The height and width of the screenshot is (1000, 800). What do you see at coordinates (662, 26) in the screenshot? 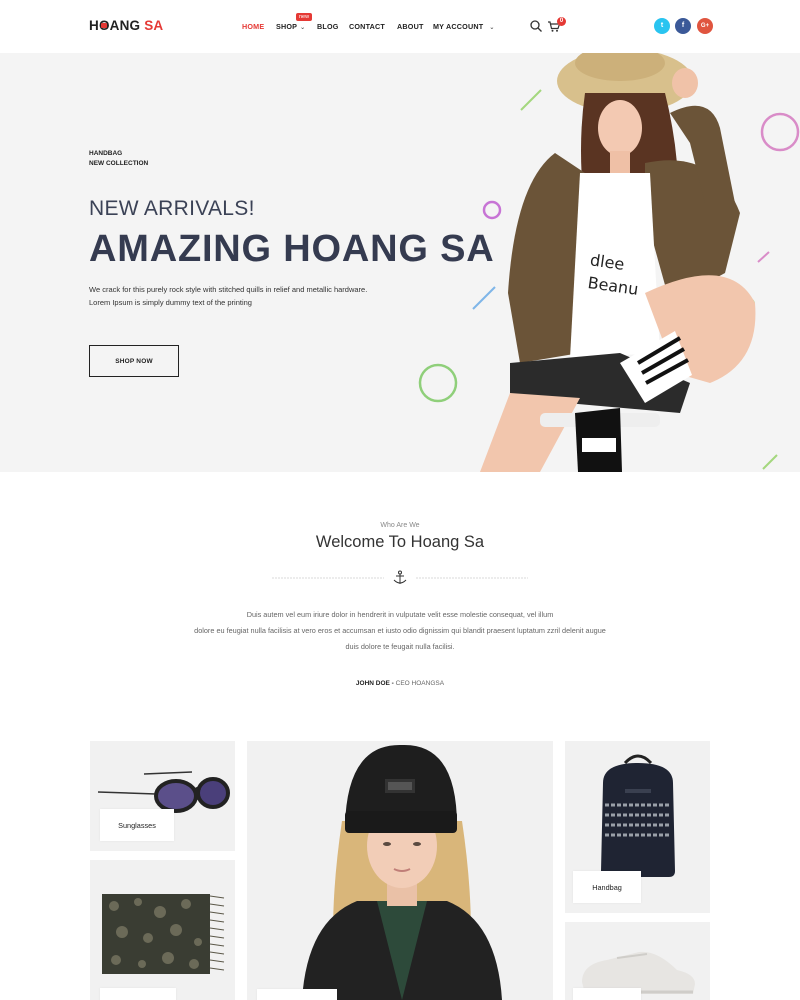
I see `twitter-icon: t` at bounding box center [662, 26].